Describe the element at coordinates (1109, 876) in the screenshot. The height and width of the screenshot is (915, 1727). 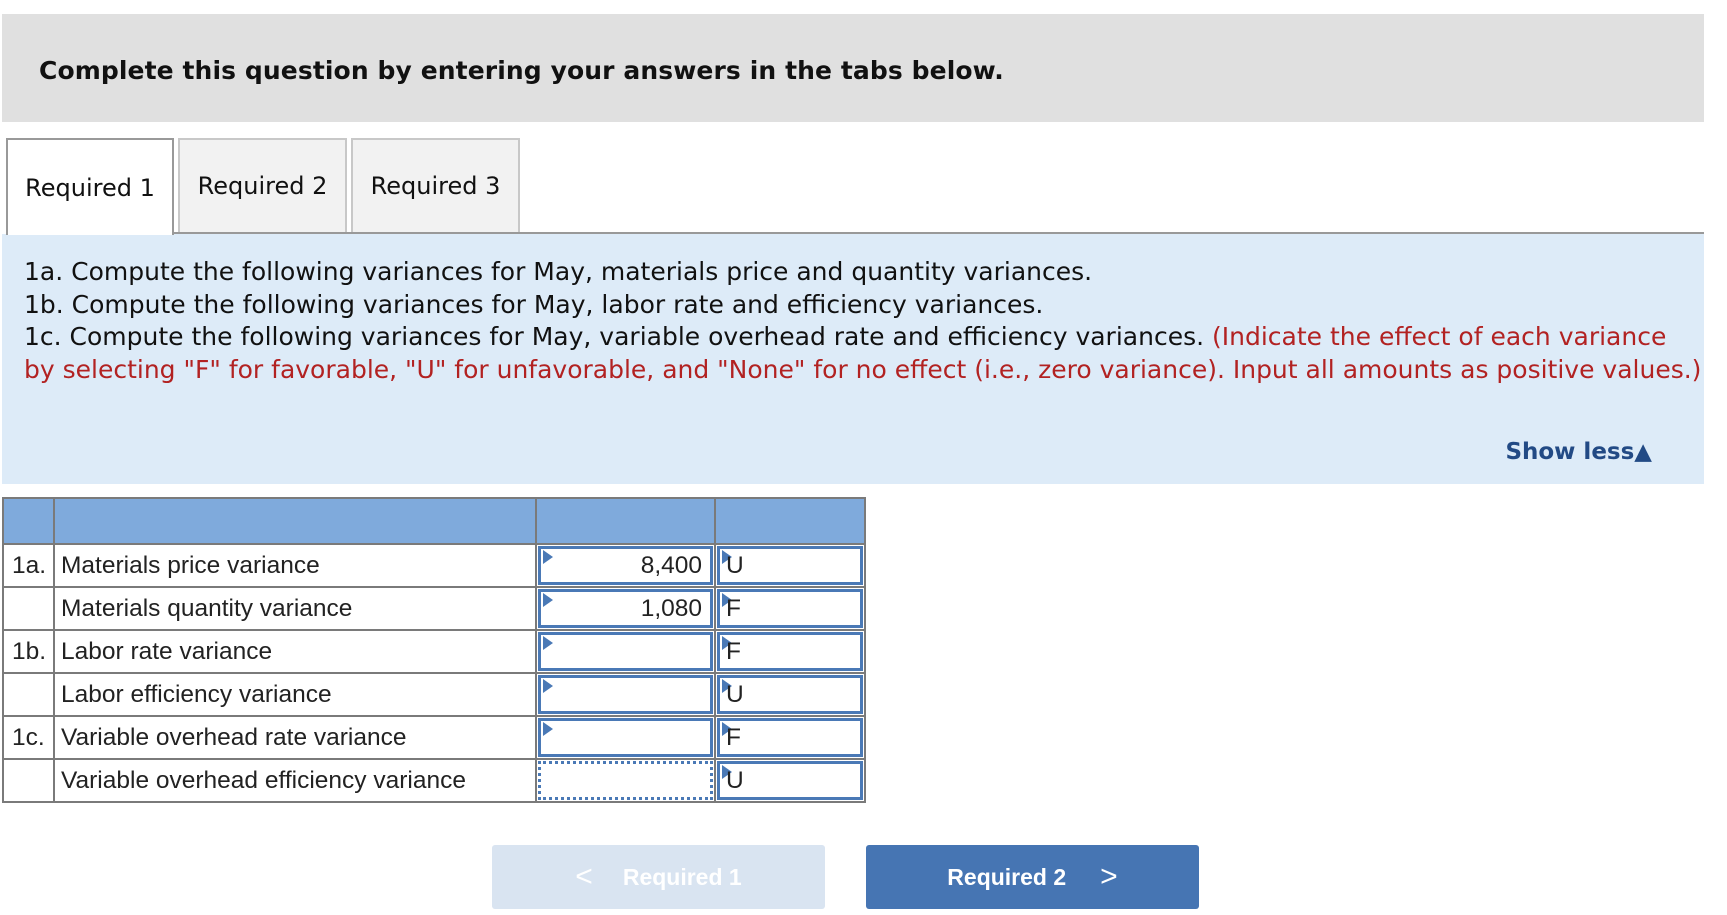
I see `chevron-right-icon: >` at that location.